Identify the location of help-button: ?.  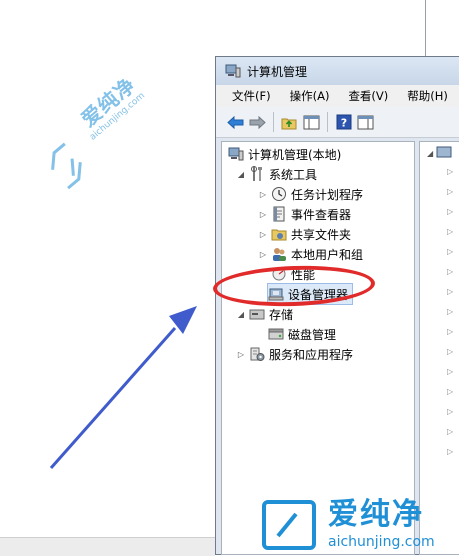
(343, 122).